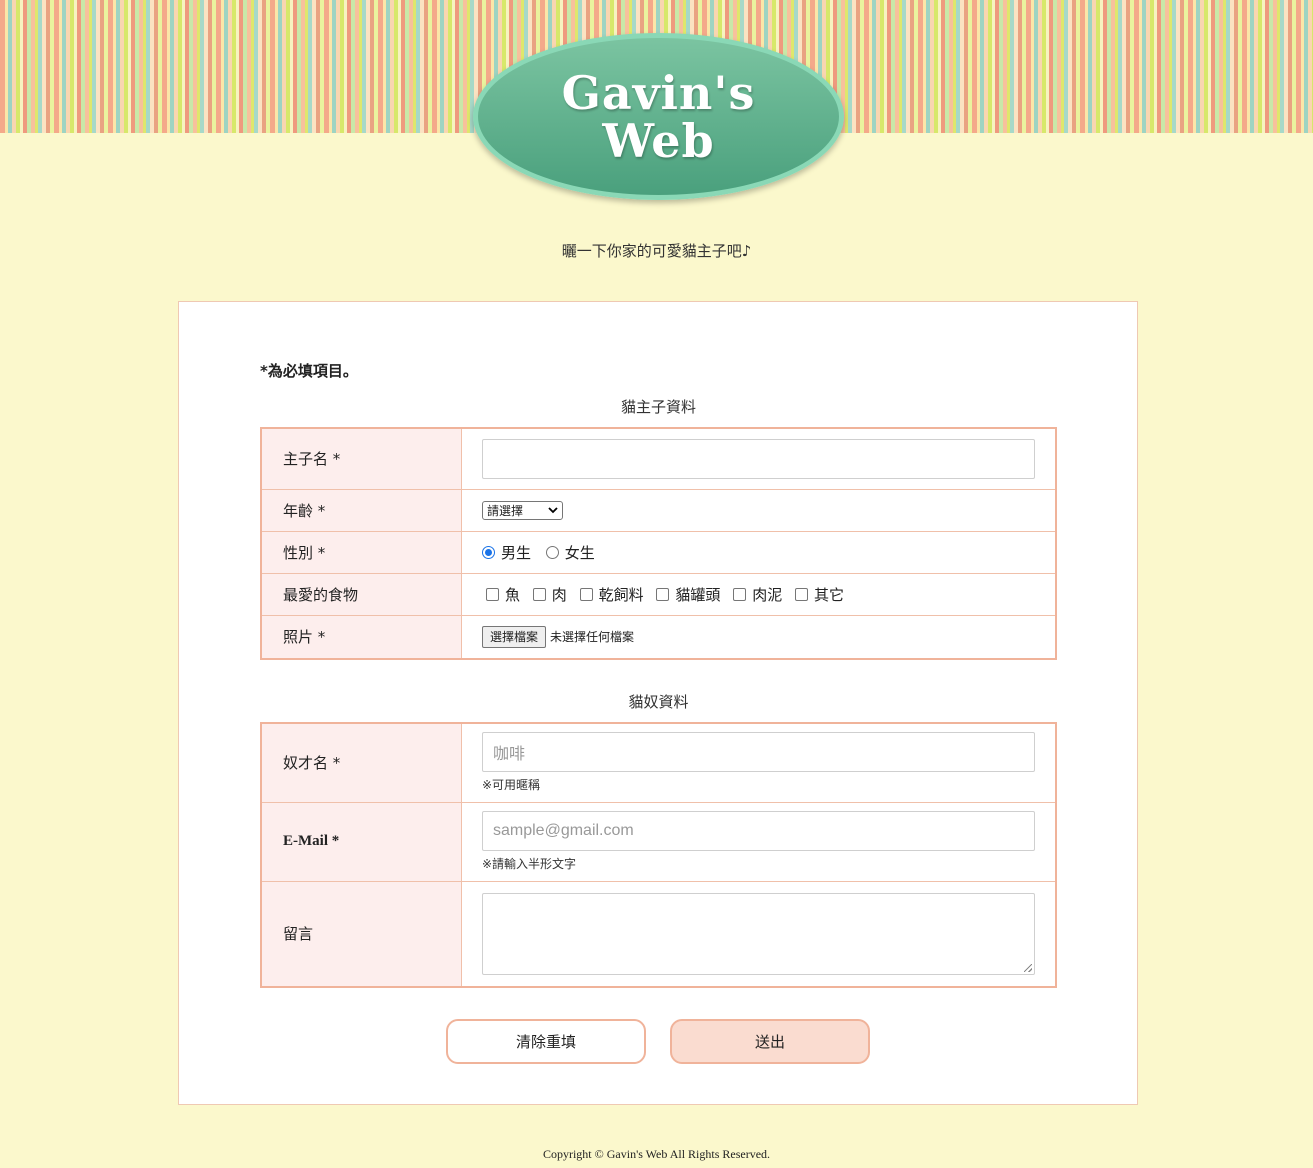 This screenshot has width=1313, height=1168. Describe the element at coordinates (546, 1041) in the screenshot. I see `reset-button: 清除重填` at that location.